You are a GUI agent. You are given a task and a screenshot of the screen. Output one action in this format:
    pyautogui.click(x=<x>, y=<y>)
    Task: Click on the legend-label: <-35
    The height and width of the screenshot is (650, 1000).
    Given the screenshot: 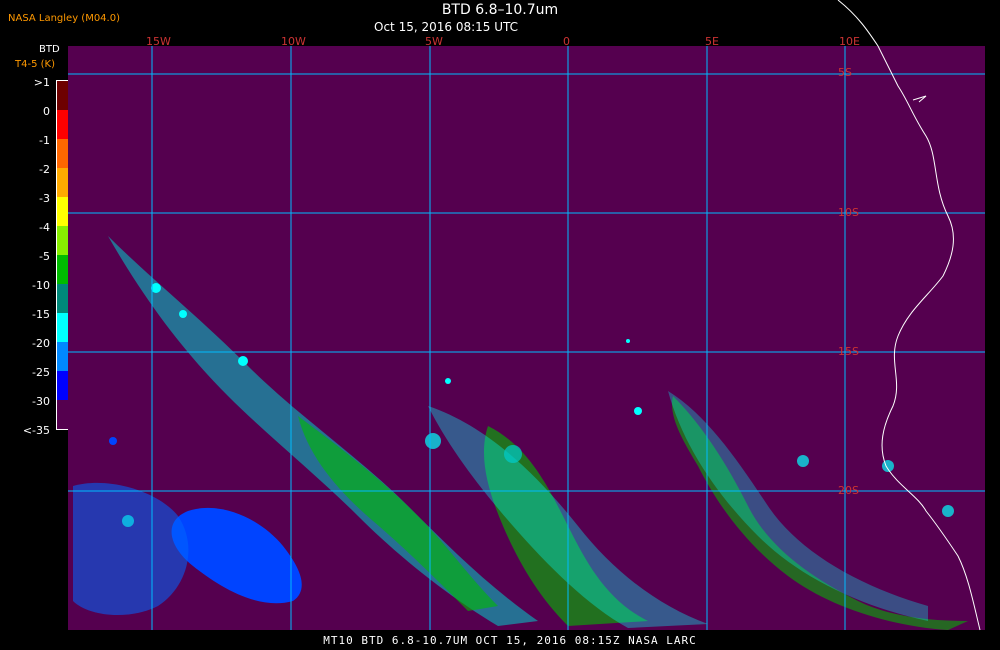 What is the action you would take?
    pyautogui.click(x=36, y=430)
    